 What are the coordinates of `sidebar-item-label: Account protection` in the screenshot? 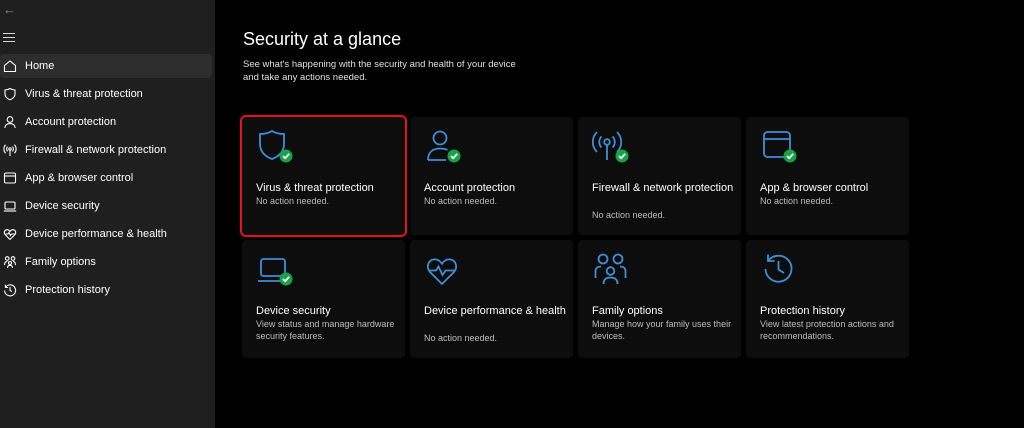 It's located at (71, 122).